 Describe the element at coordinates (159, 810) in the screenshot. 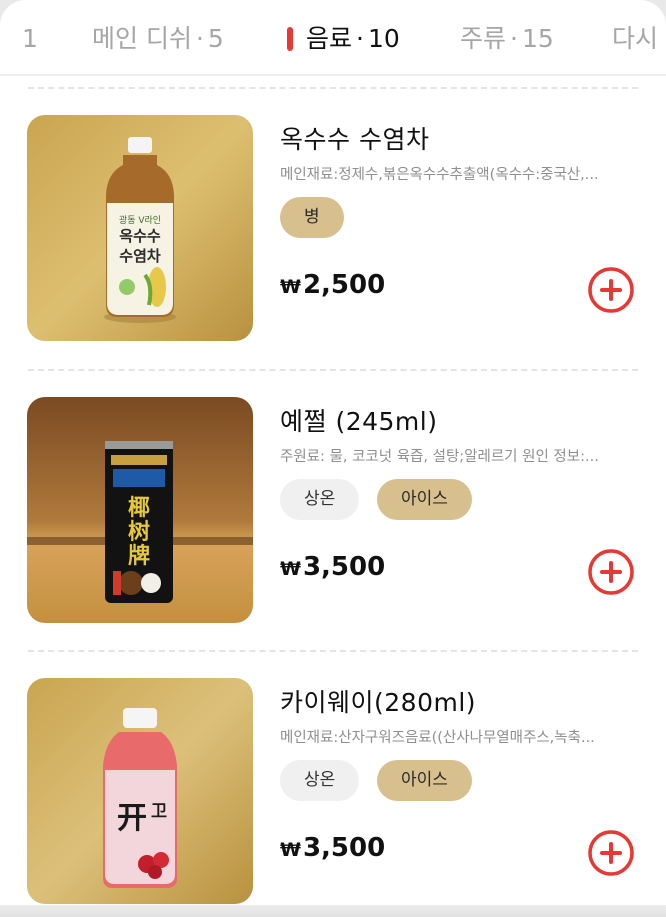

I see `svg-text: 卫` at that location.